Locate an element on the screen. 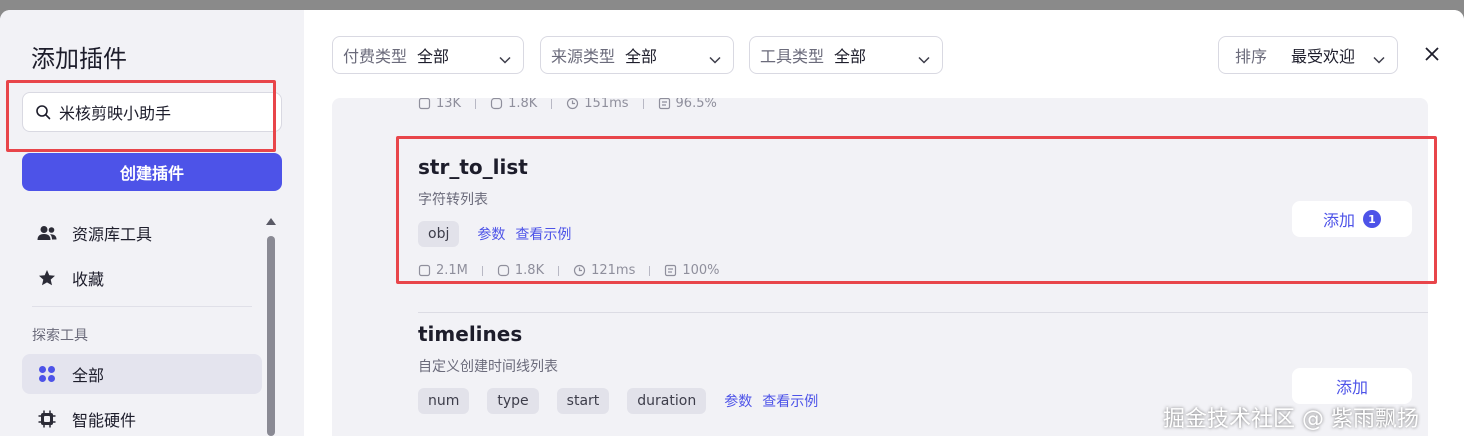 The height and width of the screenshot is (436, 1464). source-type-filter: 来源类型 全部 is located at coordinates (637, 55).